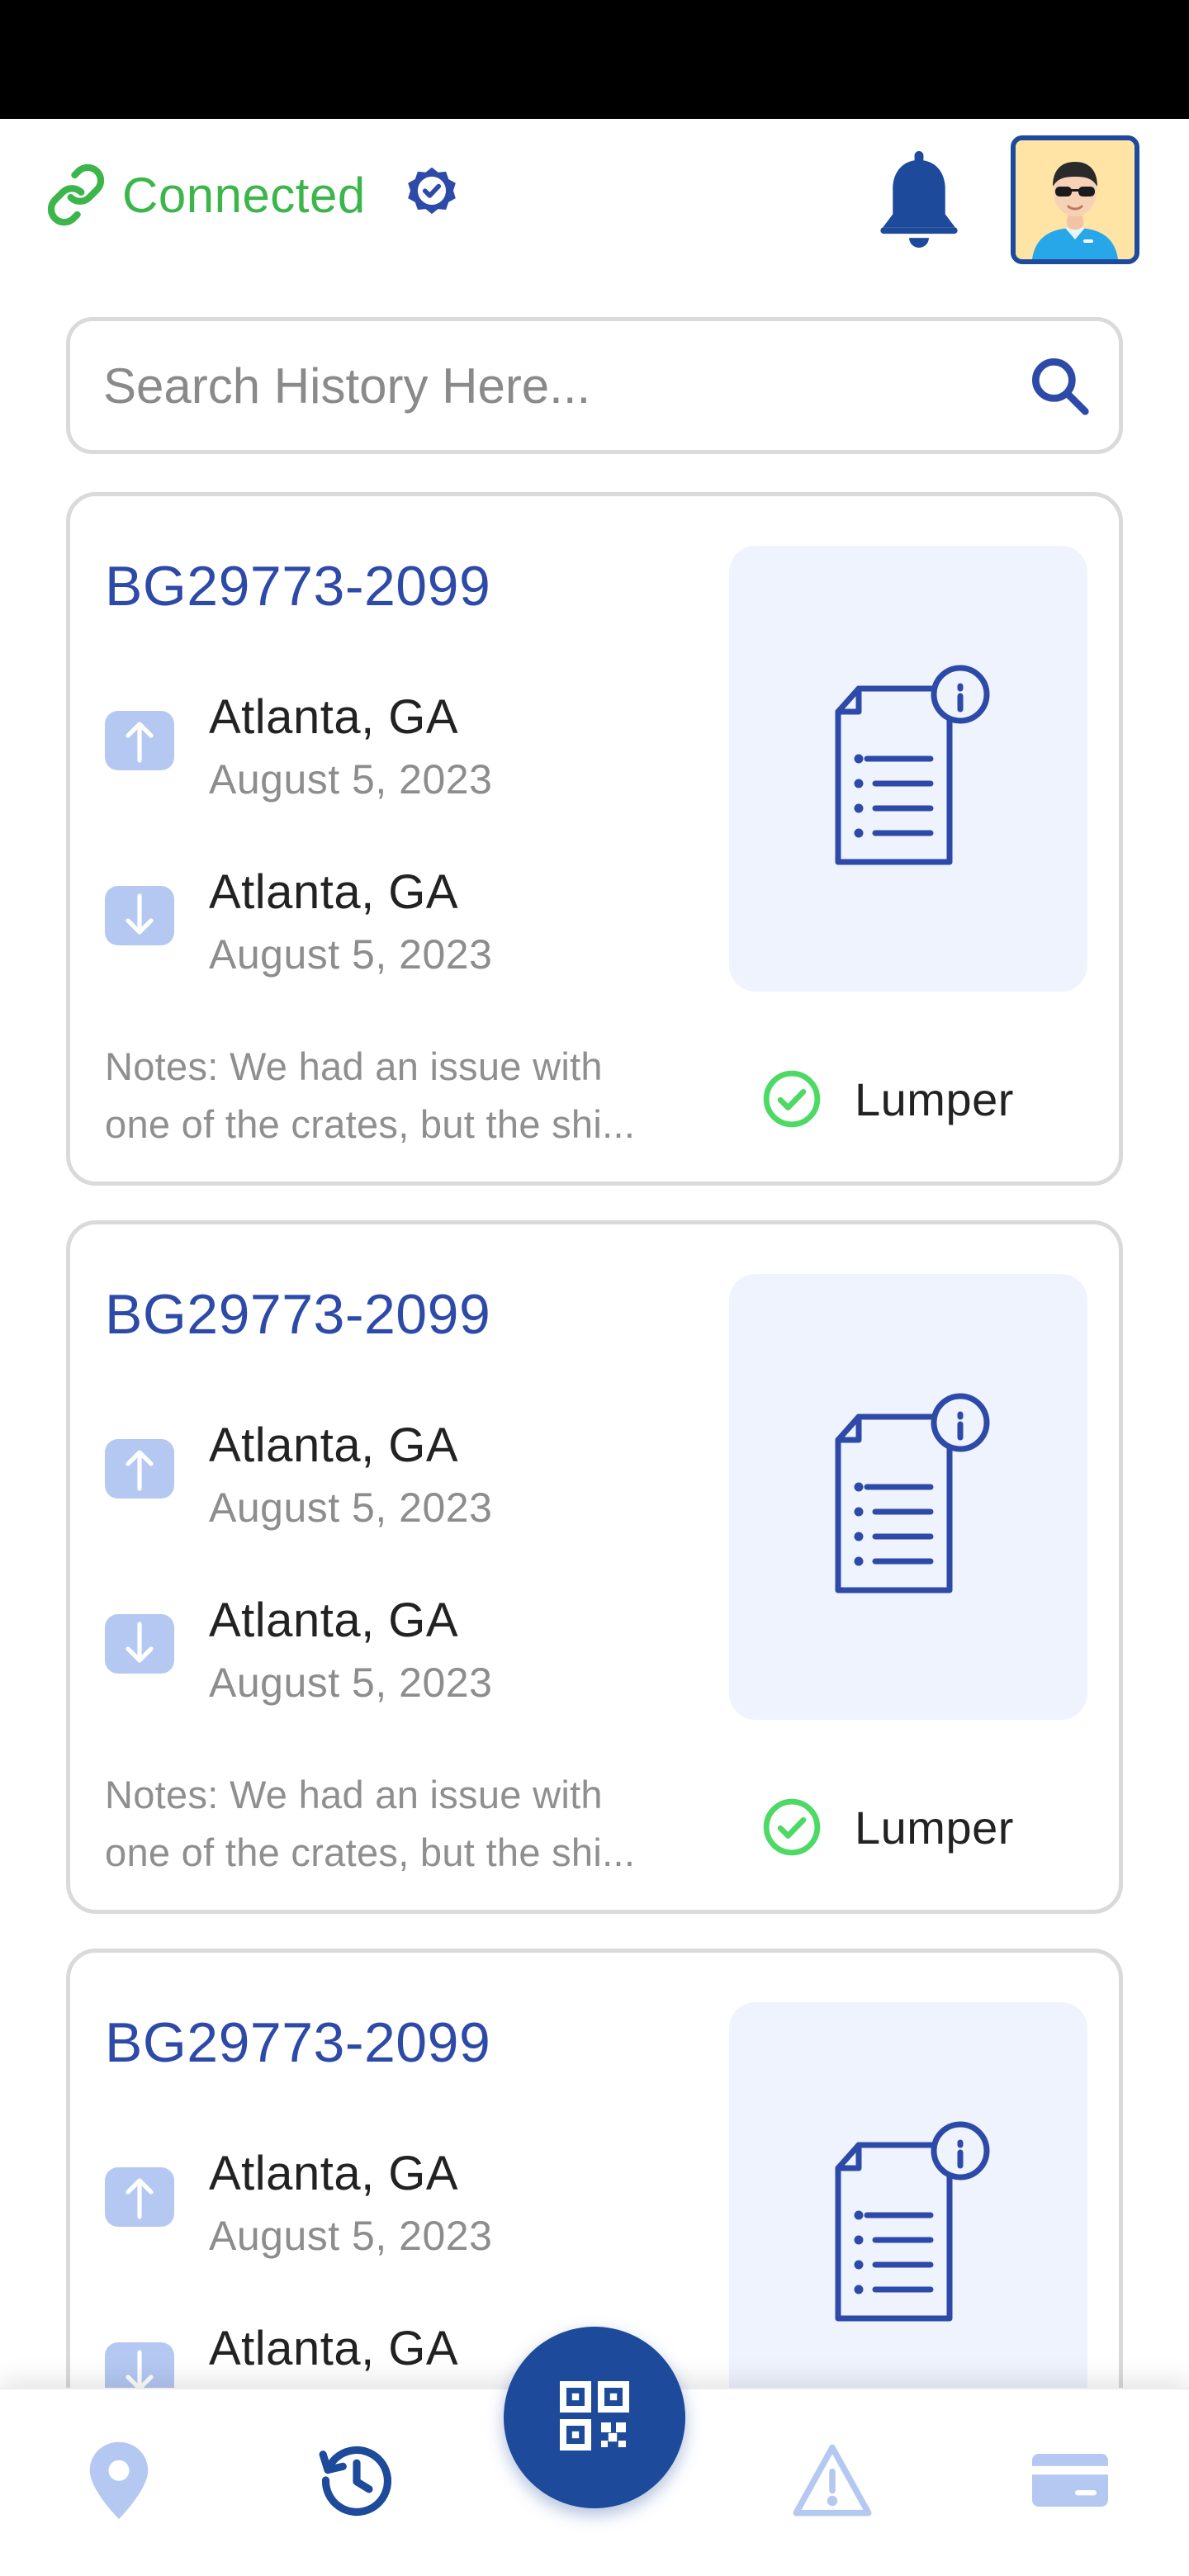 The width and height of the screenshot is (1189, 2576). I want to click on history-clock-icon, so click(356, 2482).